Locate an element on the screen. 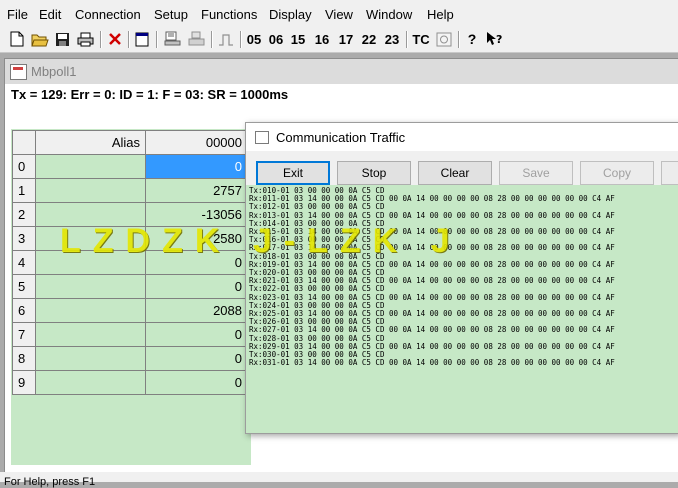 Image resolution: width=678 pixels, height=488 pixels. table-row: 8 0 is located at coordinates (129, 358).